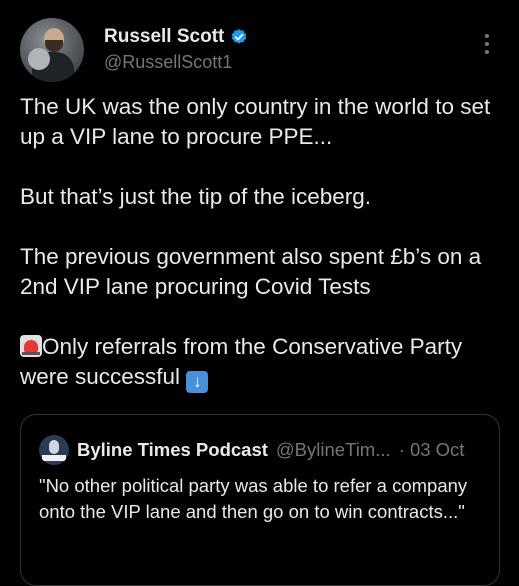  Describe the element at coordinates (168, 62) in the screenshot. I see `author-handle: @RussellScott1` at that location.